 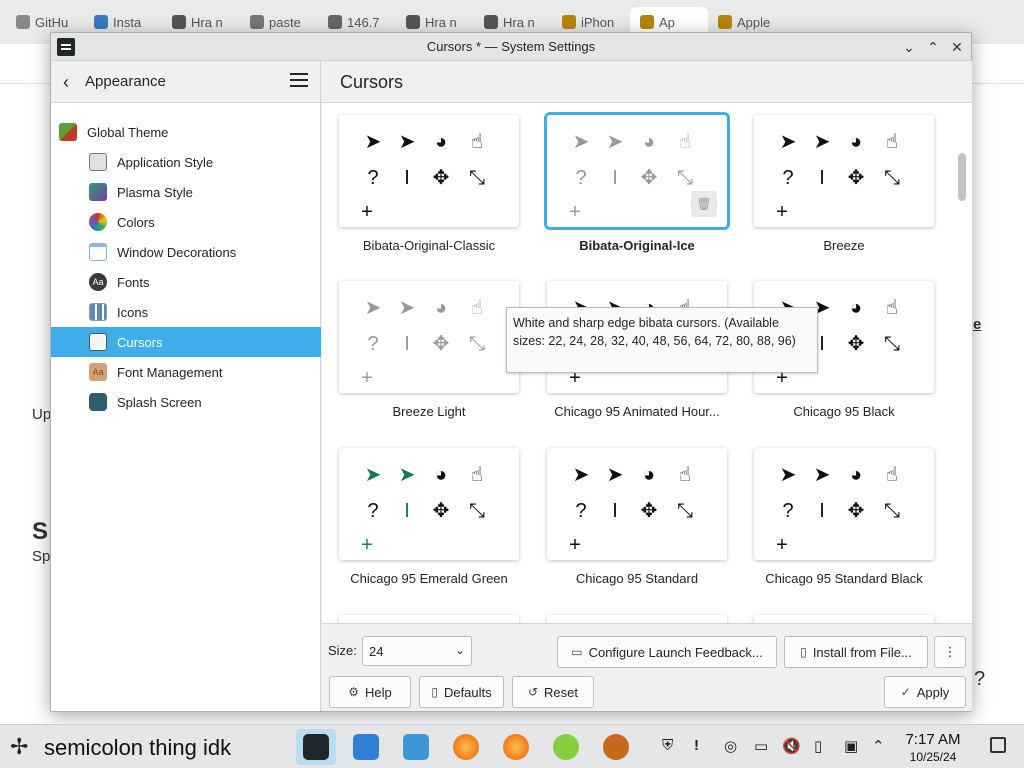 I want to click on more-options-button: ⋮, so click(x=950, y=652).